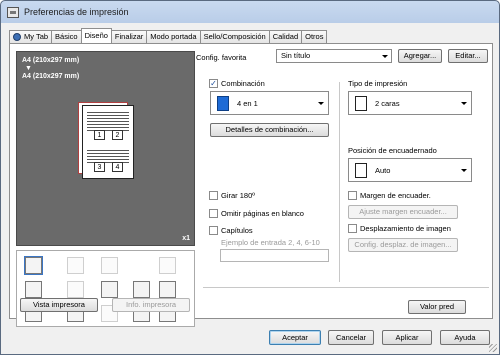 The image size is (500, 355). Describe the element at coordinates (437, 307) in the screenshot. I see `default-values-button: Valor pred` at that location.